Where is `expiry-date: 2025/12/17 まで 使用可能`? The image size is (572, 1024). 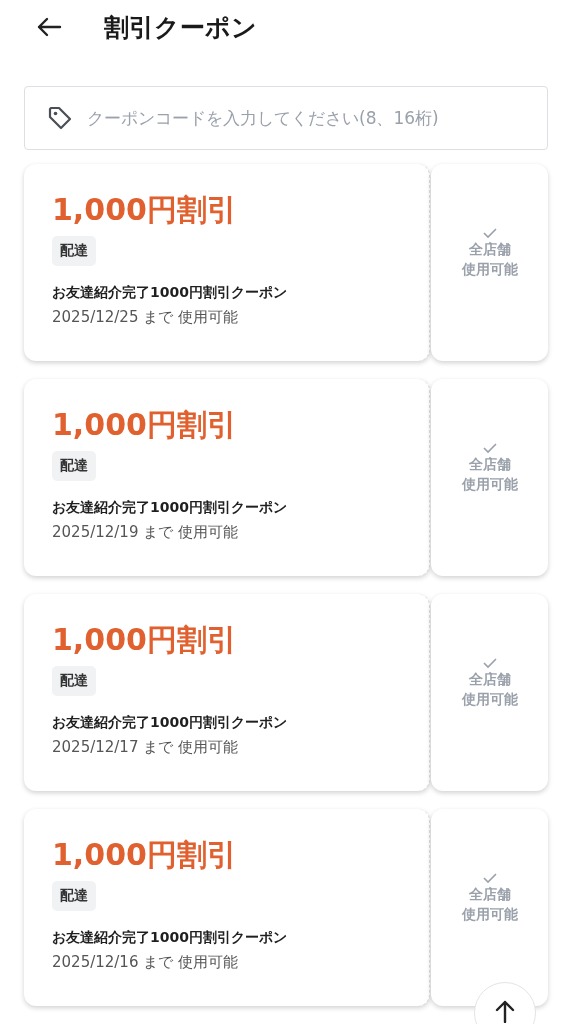 expiry-date: 2025/12/17 まで 使用可能 is located at coordinates (145, 747).